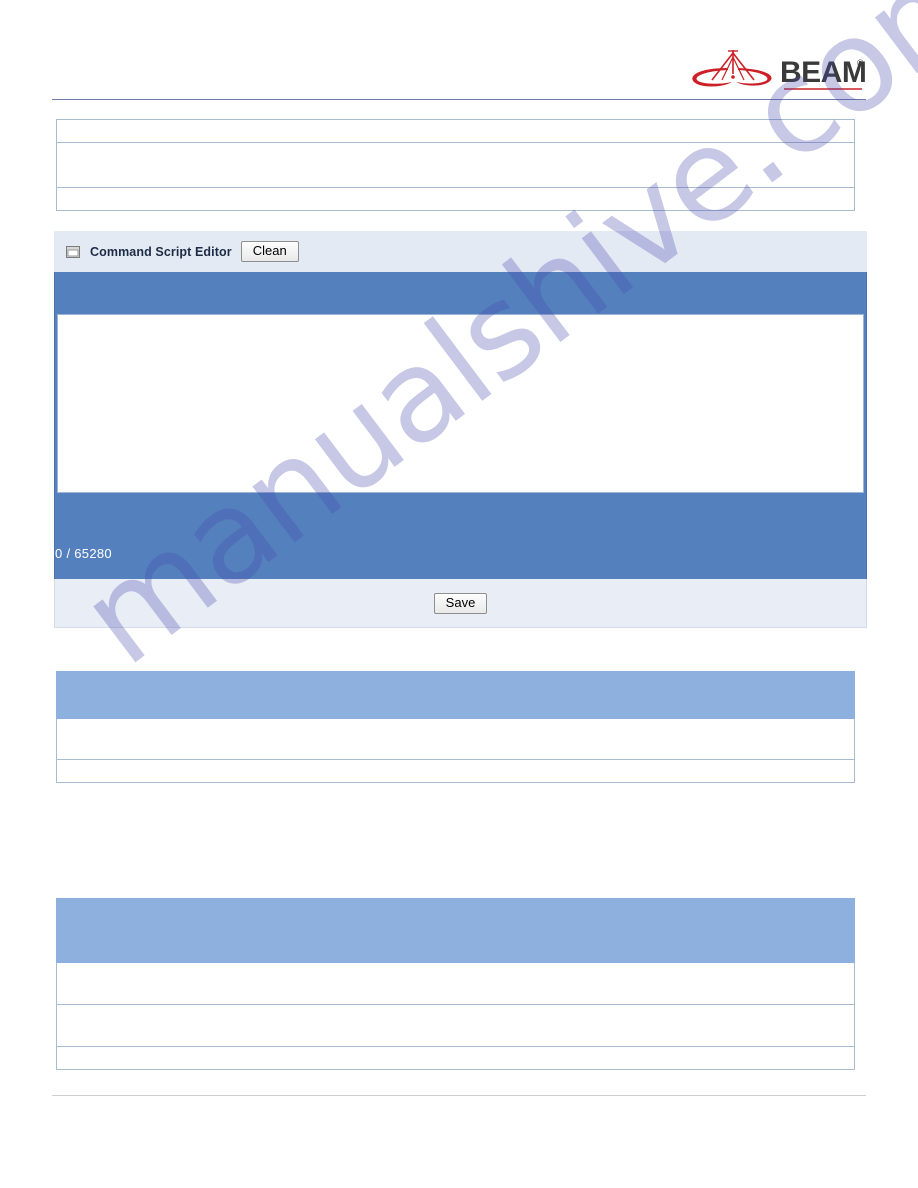 This screenshot has width=918, height=1188. What do you see at coordinates (459, 50) in the screenshot?
I see `page-header: BEAM ®` at bounding box center [459, 50].